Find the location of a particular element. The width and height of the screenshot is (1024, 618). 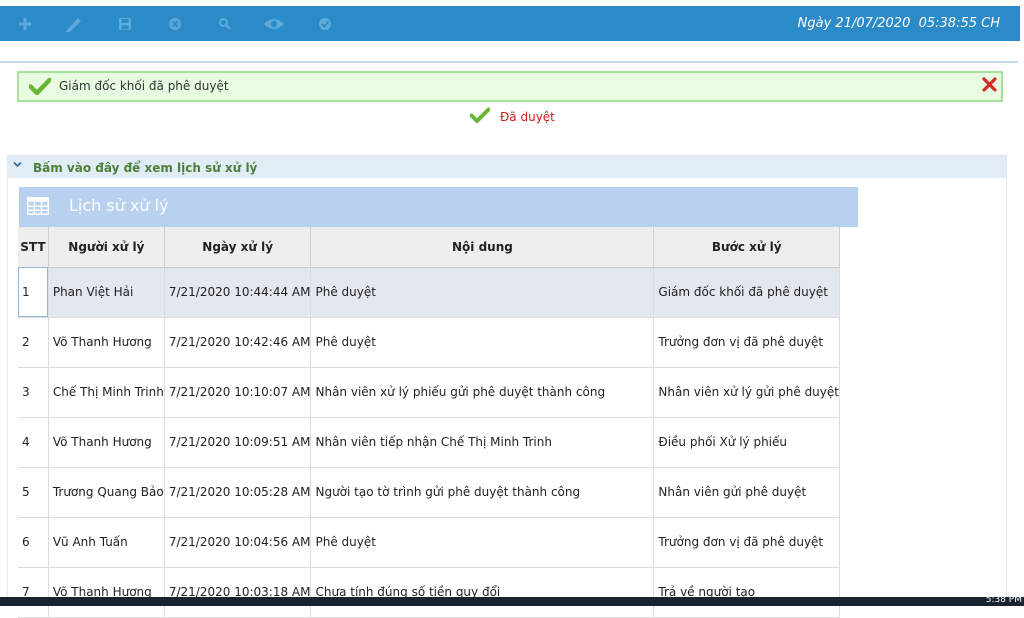

cell-stt: 1 is located at coordinates (33, 292).